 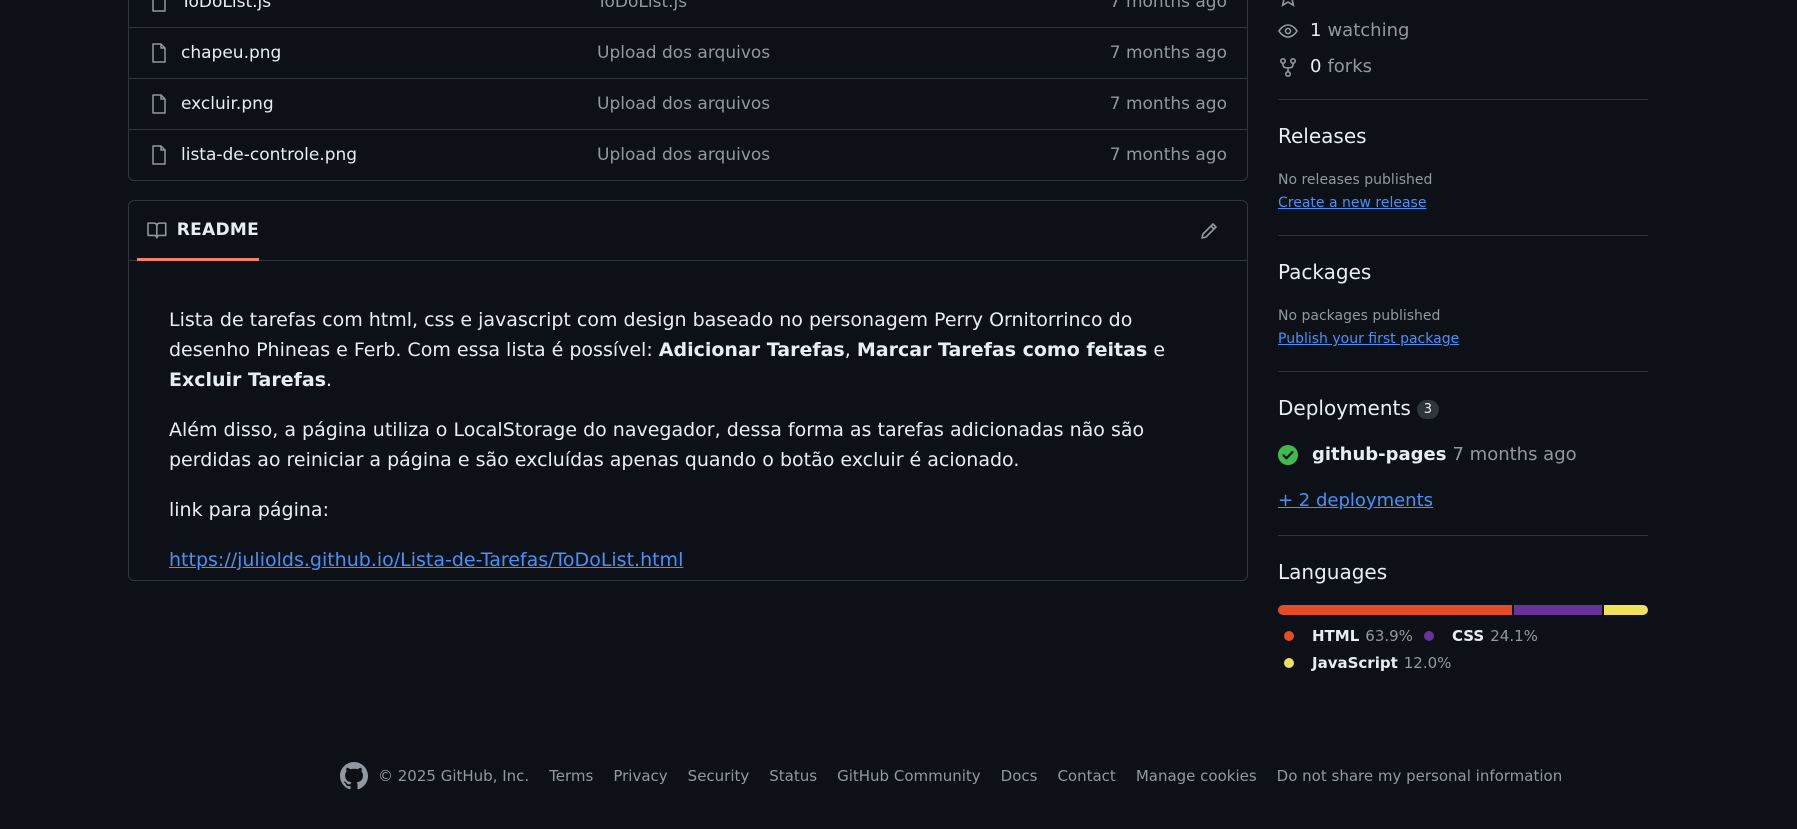 I want to click on pencil-icon, so click(x=1209, y=231).